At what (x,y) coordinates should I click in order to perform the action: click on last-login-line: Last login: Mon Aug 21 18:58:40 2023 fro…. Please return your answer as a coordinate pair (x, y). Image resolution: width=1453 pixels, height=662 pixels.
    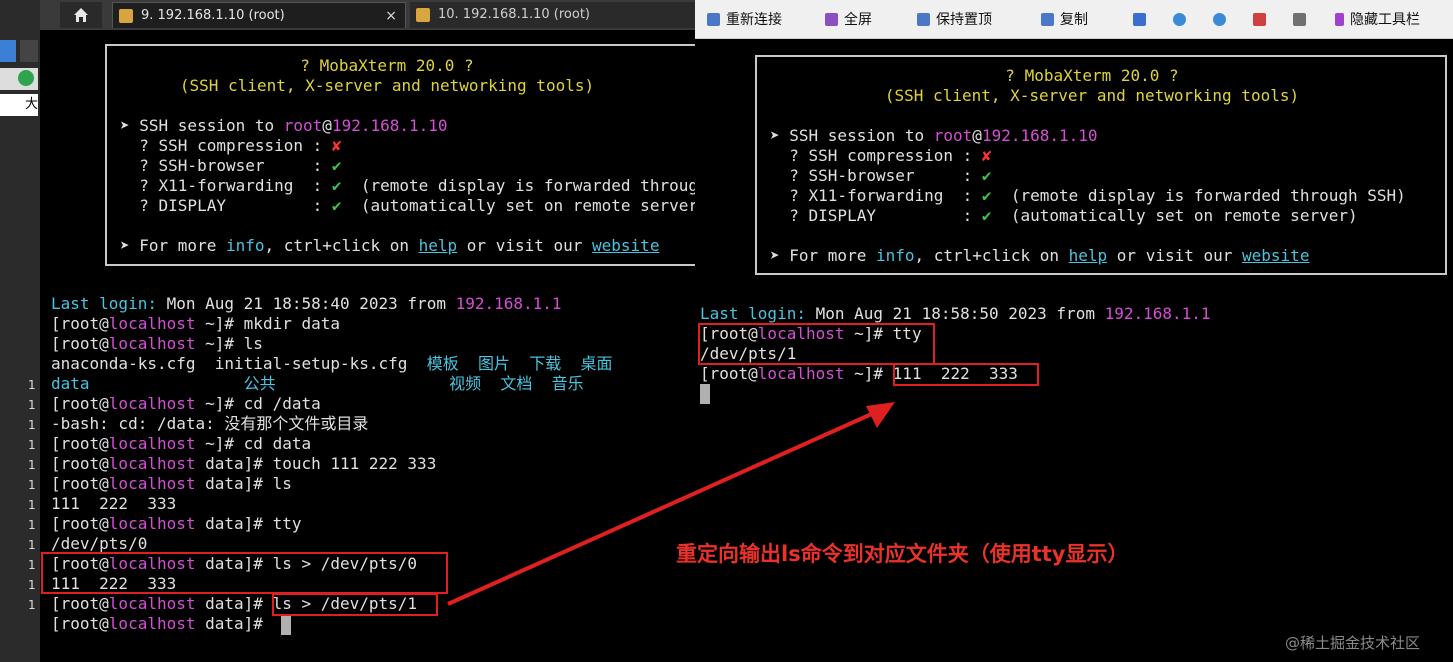
    Looking at the image, I should click on (306, 303).